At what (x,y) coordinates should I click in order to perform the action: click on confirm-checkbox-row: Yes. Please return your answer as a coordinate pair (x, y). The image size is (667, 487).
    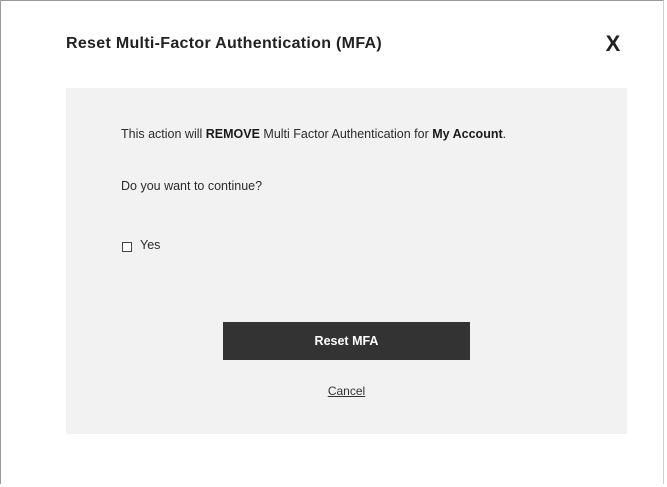
    Looking at the image, I should click on (140, 246).